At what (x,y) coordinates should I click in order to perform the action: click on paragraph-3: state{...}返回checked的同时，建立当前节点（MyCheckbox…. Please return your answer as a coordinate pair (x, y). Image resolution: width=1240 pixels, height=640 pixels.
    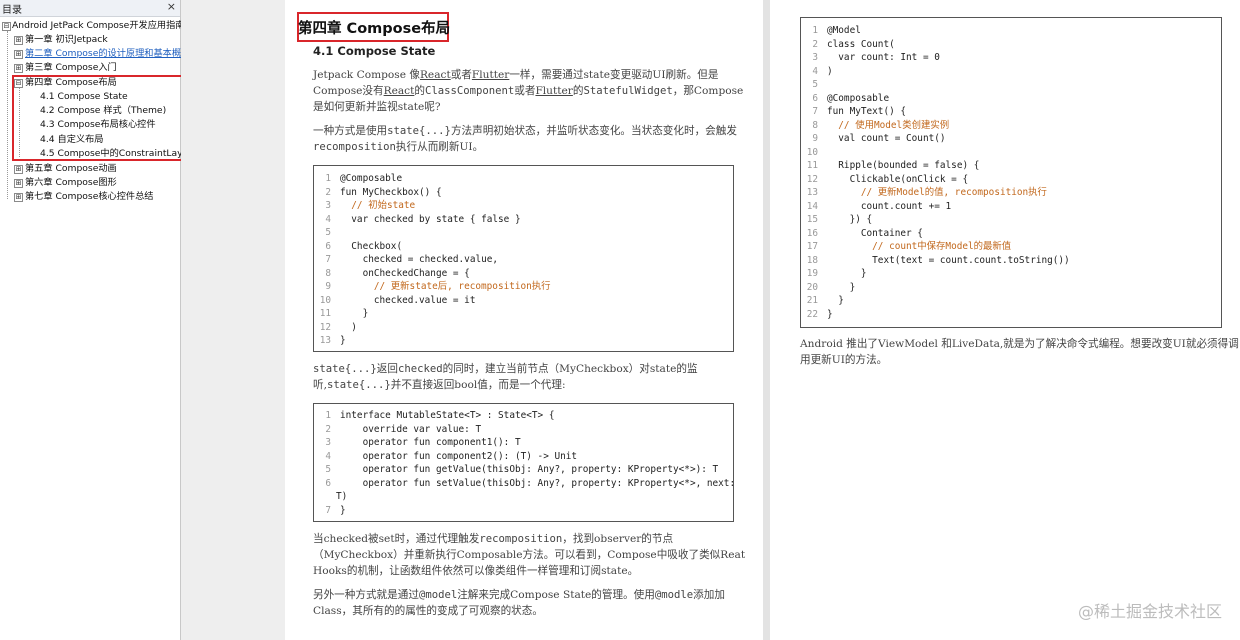
    Looking at the image, I should click on (505, 377).